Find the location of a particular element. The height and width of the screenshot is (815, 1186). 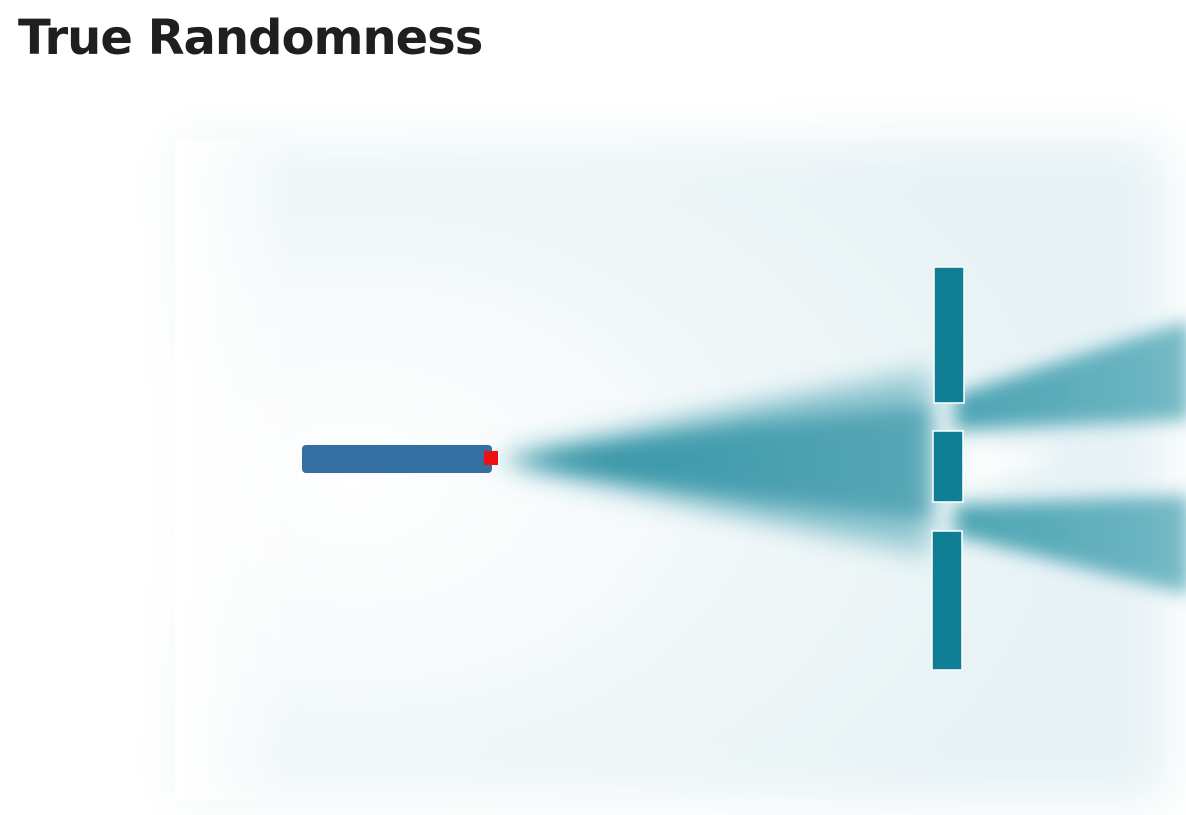

barrier-top-segment is located at coordinates (949, 335).